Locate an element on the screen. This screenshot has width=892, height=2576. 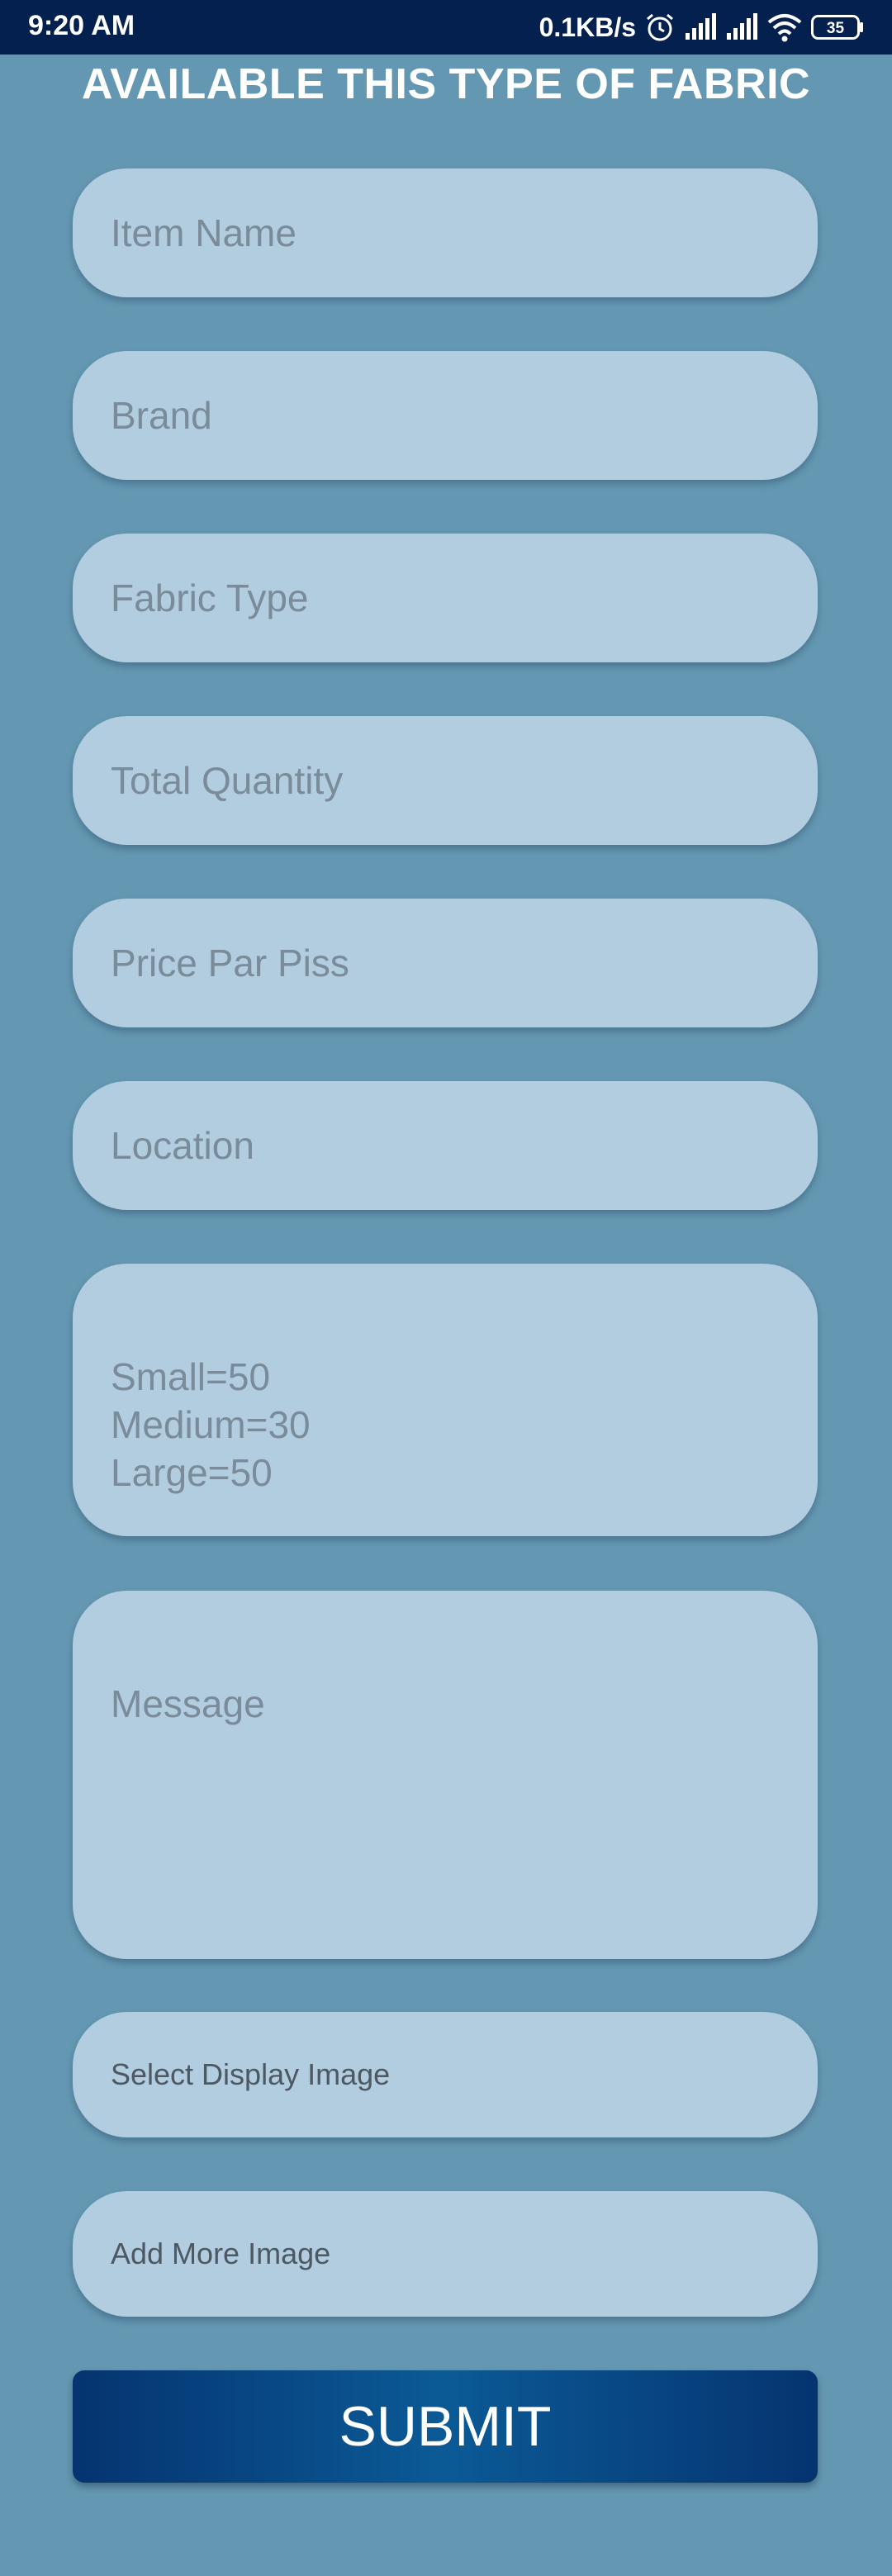
price-placeholder: Price Par Piss is located at coordinates (230, 963).